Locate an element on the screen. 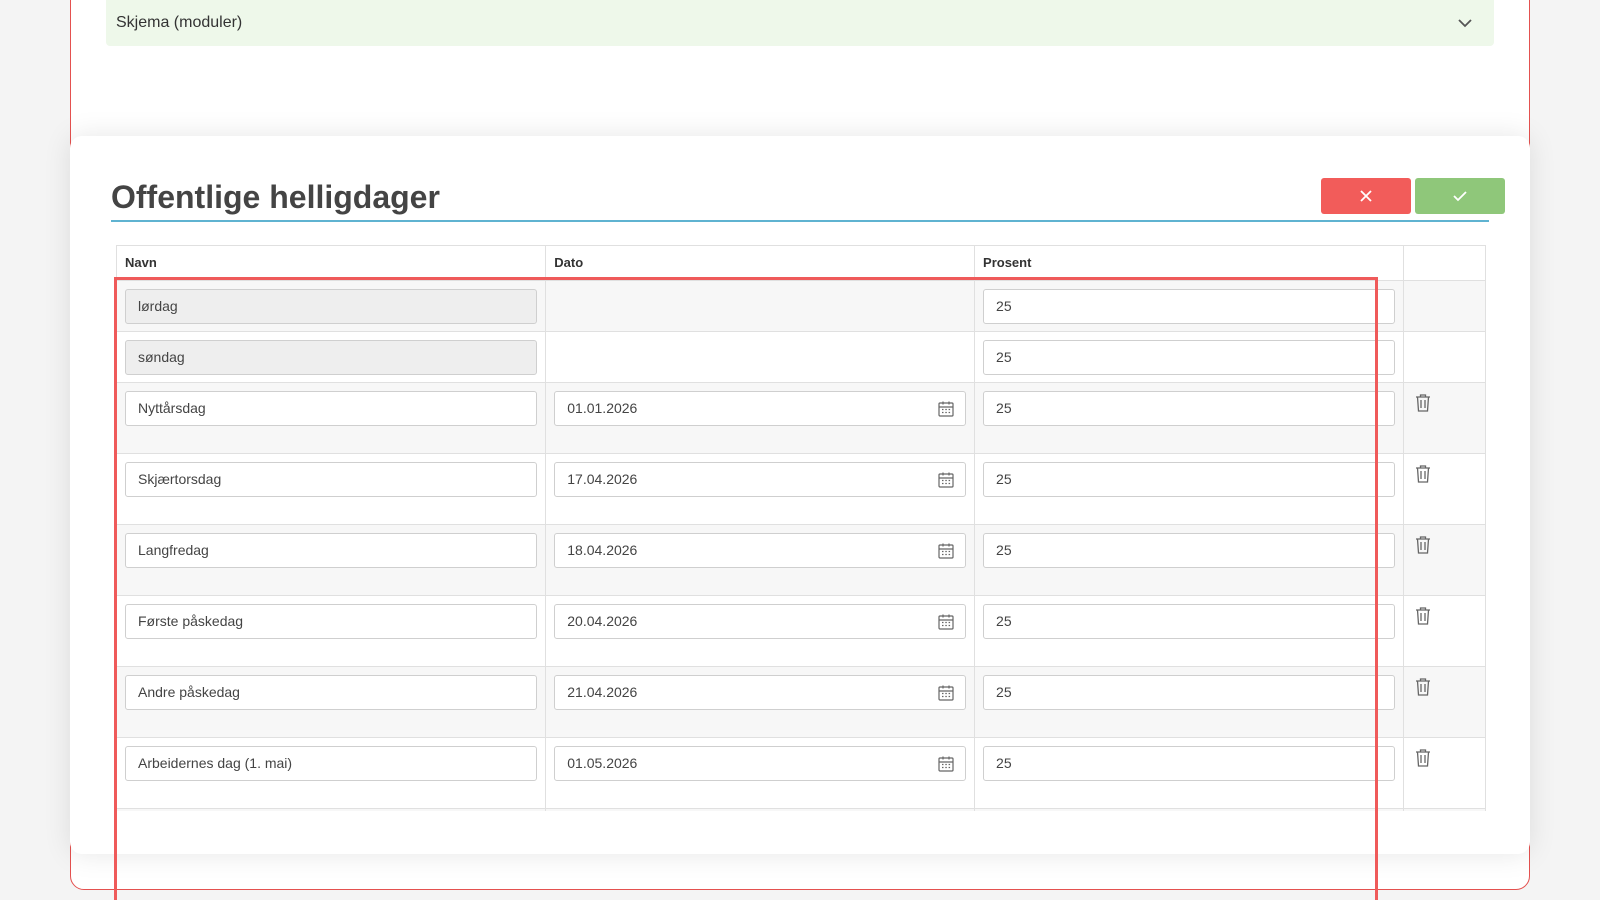 This screenshot has height=900, width=1600. table-row: Skjærtorsdag 17.04.2026 25 is located at coordinates (801, 489).